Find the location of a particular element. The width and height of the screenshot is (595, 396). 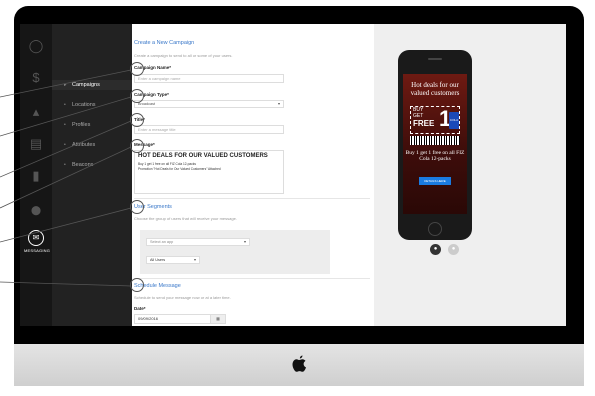

laptop-chin is located at coordinates (299, 365).